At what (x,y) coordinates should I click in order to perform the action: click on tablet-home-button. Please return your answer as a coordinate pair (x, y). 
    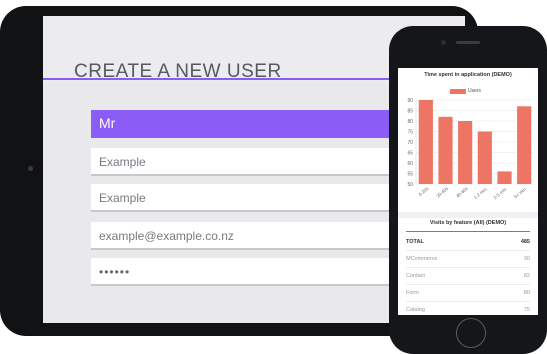
    Looking at the image, I should click on (30, 168).